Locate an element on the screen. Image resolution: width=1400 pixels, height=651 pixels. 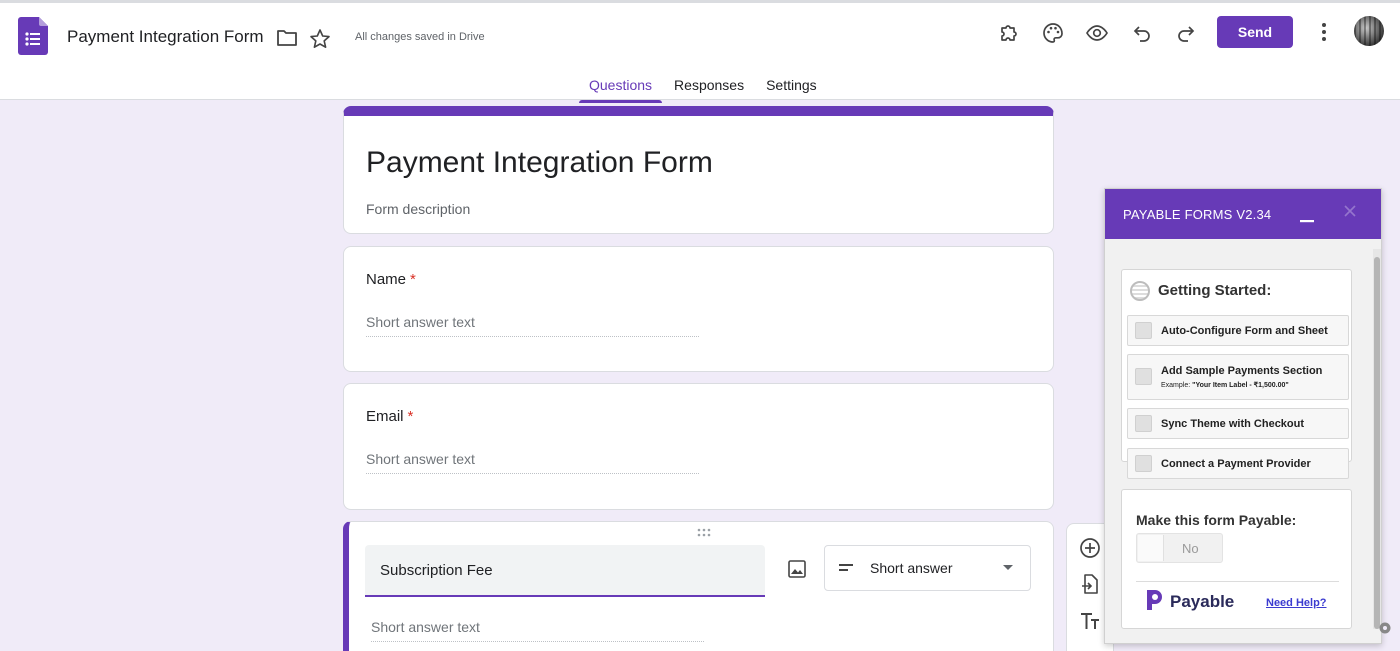
panel-title: PAYABLE FORMS V2.34 is located at coordinates (1197, 214).